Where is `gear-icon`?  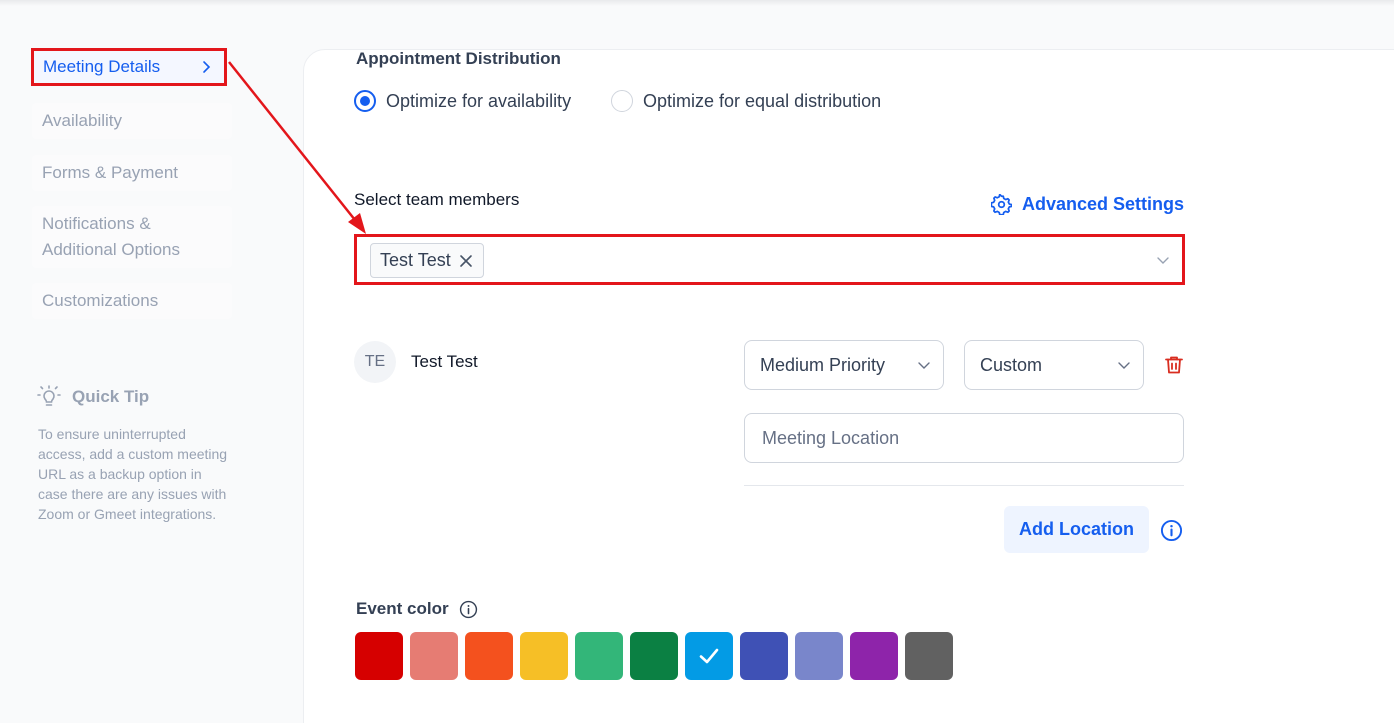 gear-icon is located at coordinates (1001, 204).